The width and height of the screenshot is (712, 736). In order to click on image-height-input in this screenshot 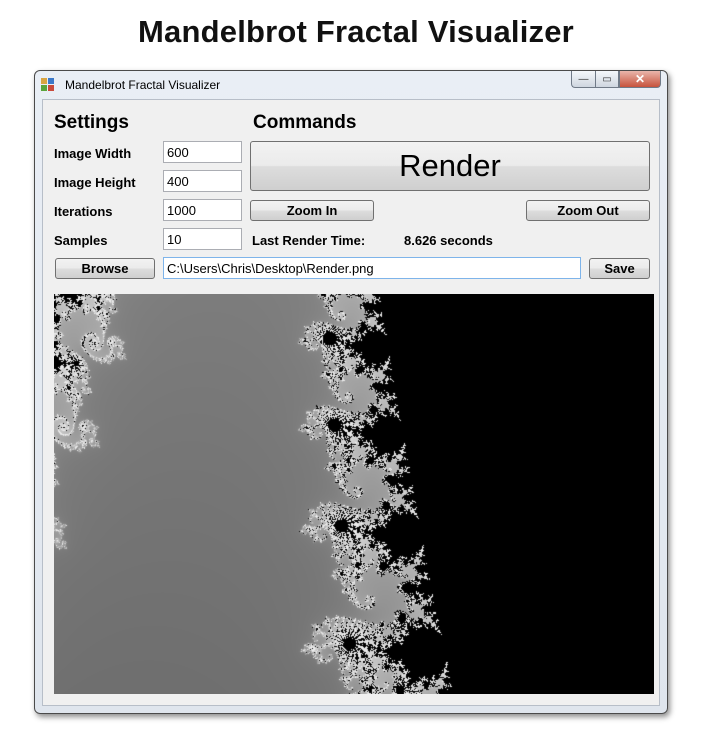, I will do `click(202, 181)`.